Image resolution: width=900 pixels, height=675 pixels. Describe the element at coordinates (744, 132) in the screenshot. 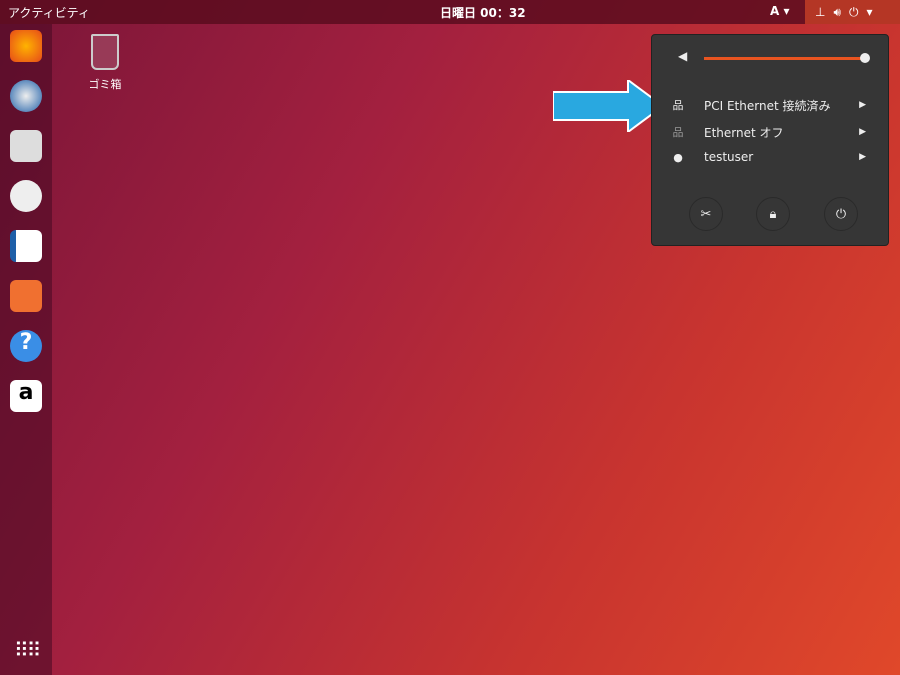

I see `menu-item-label: Ethernet オフ` at that location.